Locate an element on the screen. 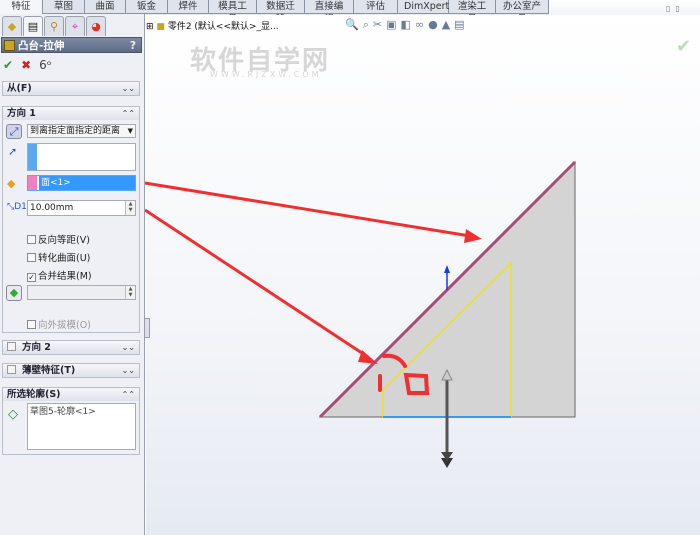 This screenshot has width=700, height=535. display-manager-tab: ◕ is located at coordinates (96, 26).